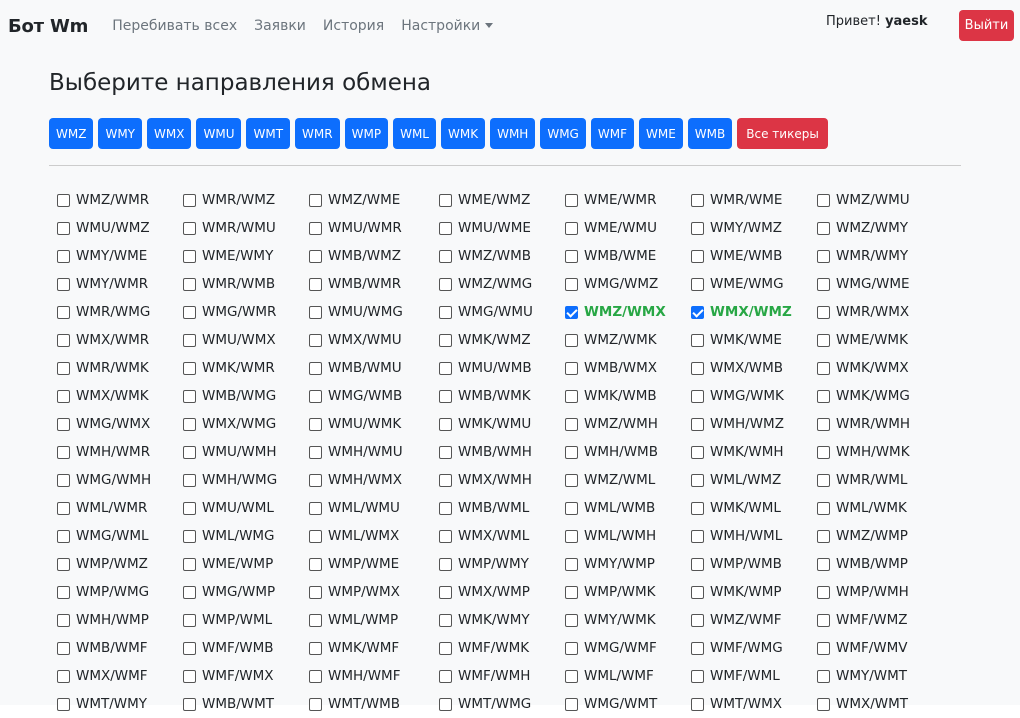 This screenshot has width=1020, height=718. Describe the element at coordinates (628, 564) in the screenshot. I see `pair-checkbox-wmy-wmp: WMY/WMP` at that location.